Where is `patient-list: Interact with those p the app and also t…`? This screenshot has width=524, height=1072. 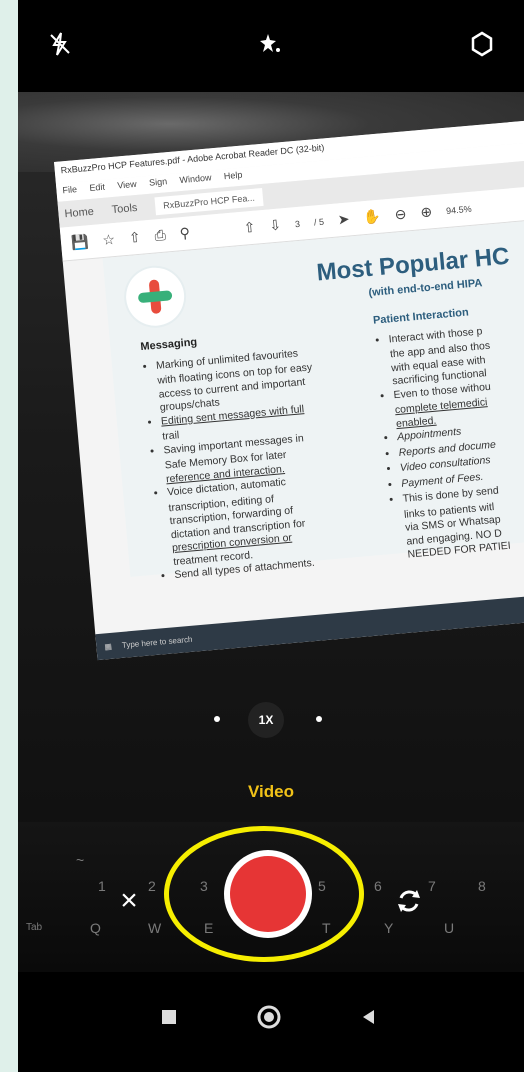
patient-list: Interact with those p the app and also t… is located at coordinates (449, 439).